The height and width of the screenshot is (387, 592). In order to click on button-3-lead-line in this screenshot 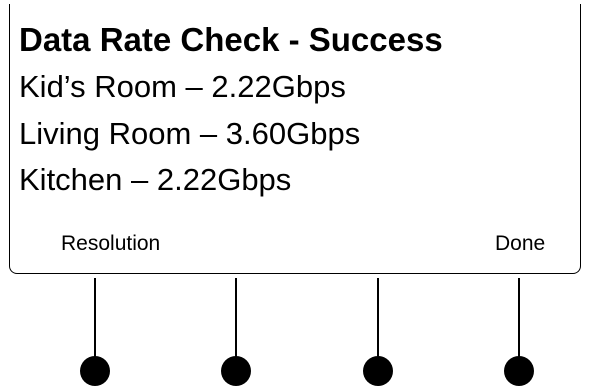, I will do `click(378, 323)`.